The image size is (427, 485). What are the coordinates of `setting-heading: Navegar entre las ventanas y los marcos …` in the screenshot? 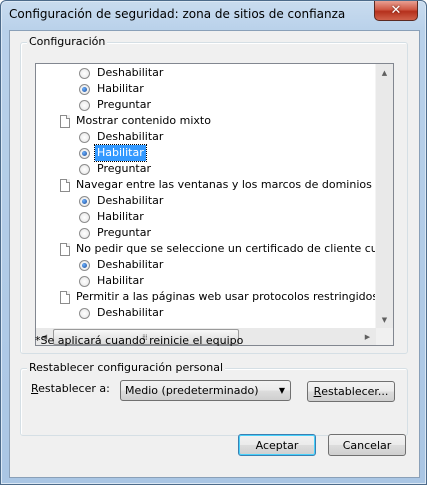 It's located at (227, 185).